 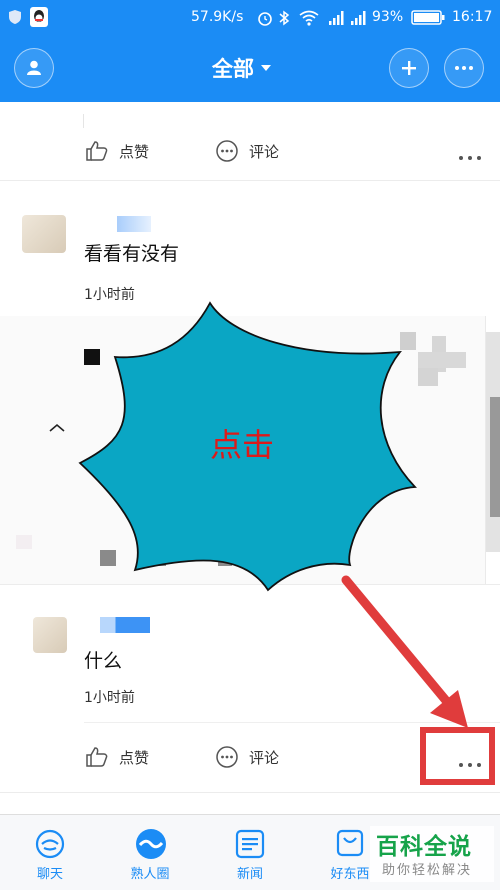 What do you see at coordinates (424, 847) in the screenshot?
I see `watermark-title: 百科全说` at bounding box center [424, 847].